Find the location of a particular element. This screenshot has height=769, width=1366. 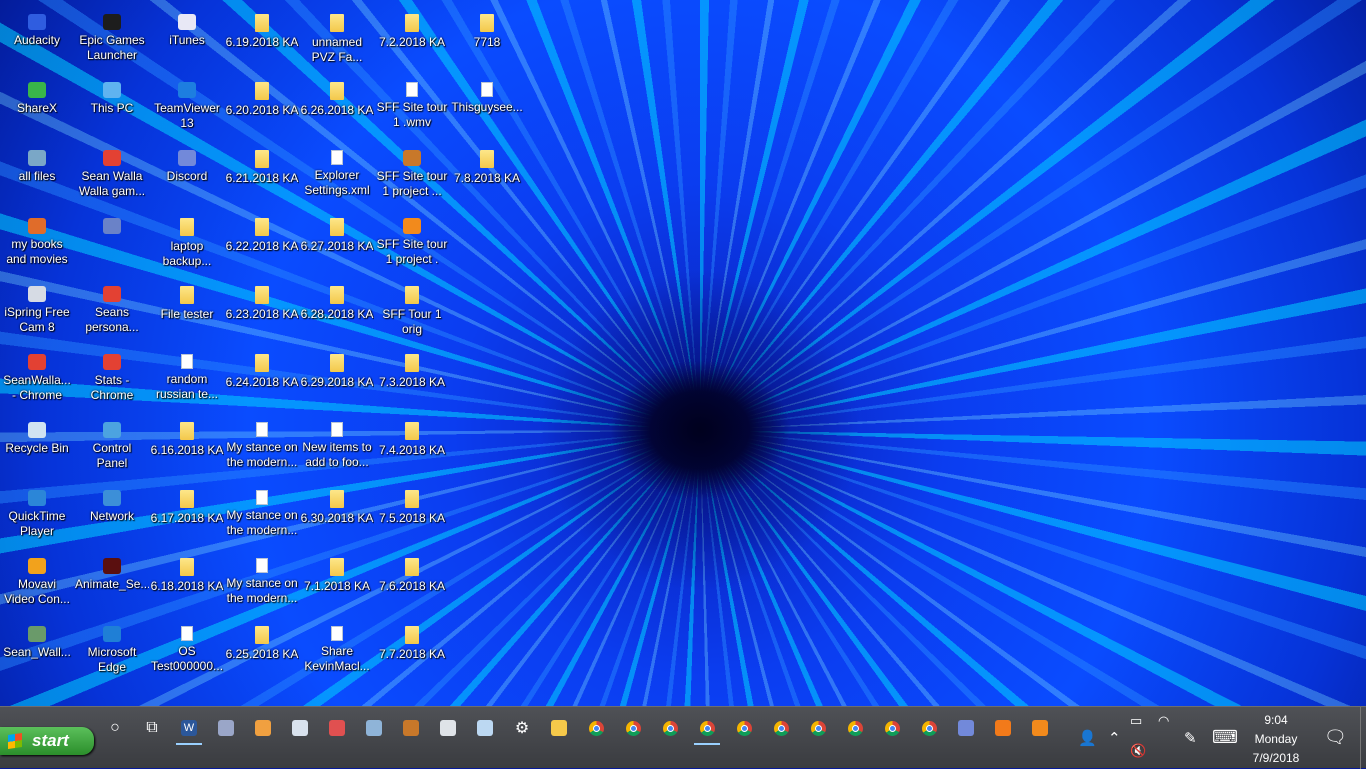

wifi-icon: ◠ is located at coordinates (1163, 721).